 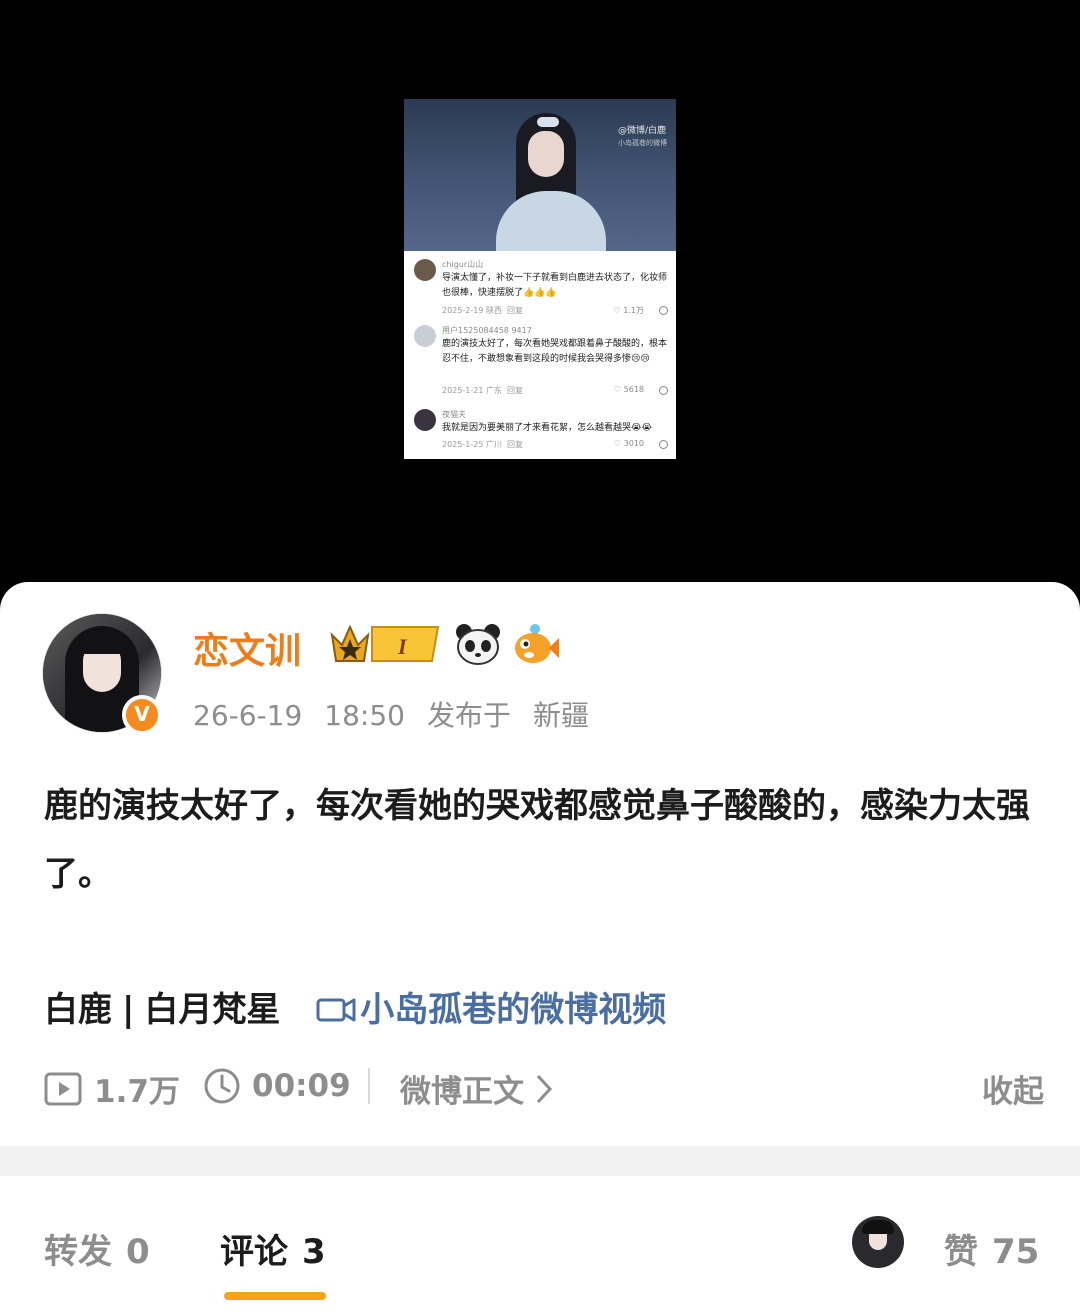 I want to click on vip-crown-badge-icon: I, so click(x=385, y=644).